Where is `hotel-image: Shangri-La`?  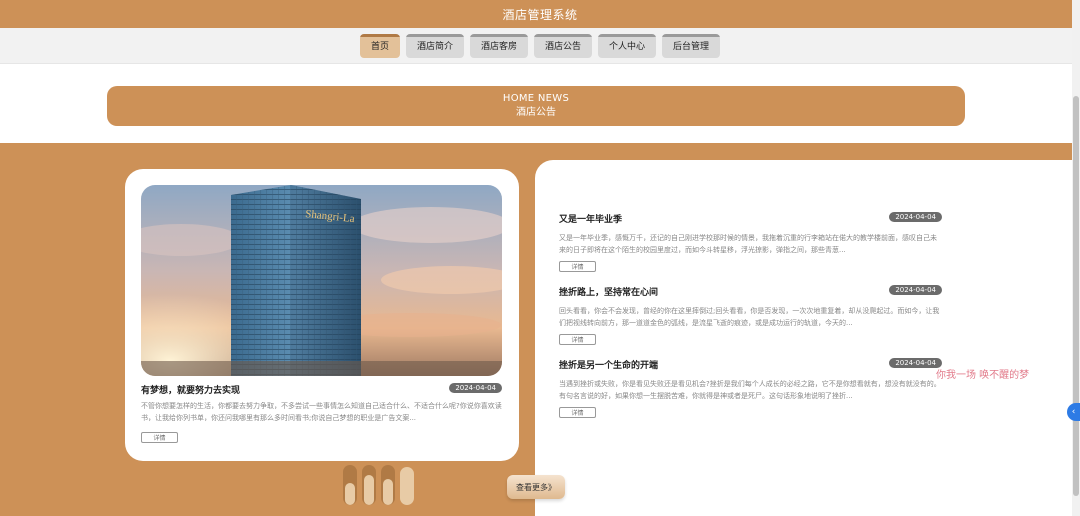 hotel-image: Shangri-La is located at coordinates (321, 280).